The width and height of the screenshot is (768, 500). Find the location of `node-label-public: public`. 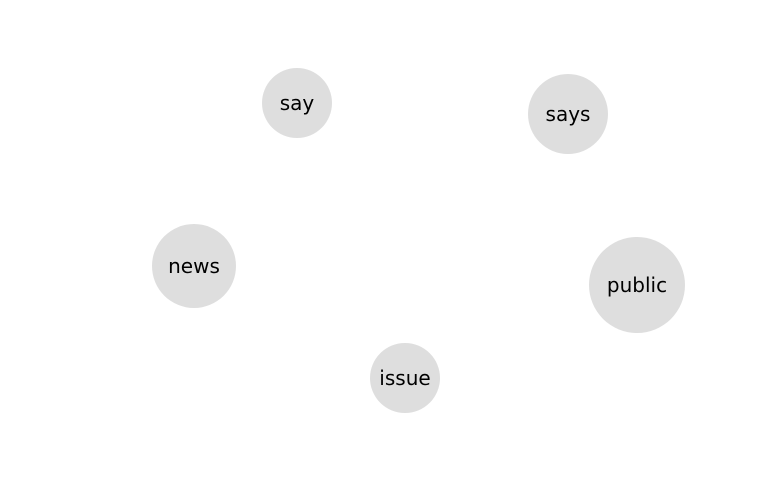

node-label-public: public is located at coordinates (637, 285).